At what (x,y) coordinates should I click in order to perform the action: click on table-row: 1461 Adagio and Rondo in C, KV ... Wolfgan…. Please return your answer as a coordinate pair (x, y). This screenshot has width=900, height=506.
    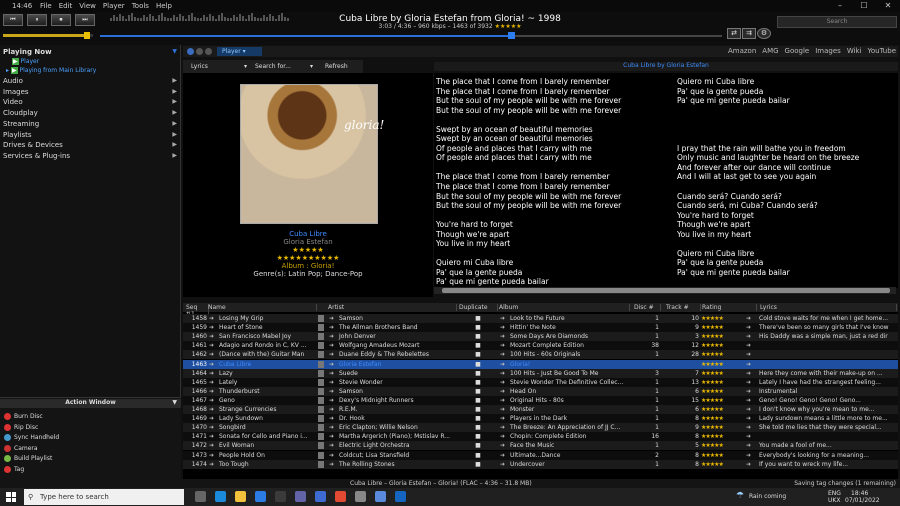
    Looking at the image, I should click on (540, 346).